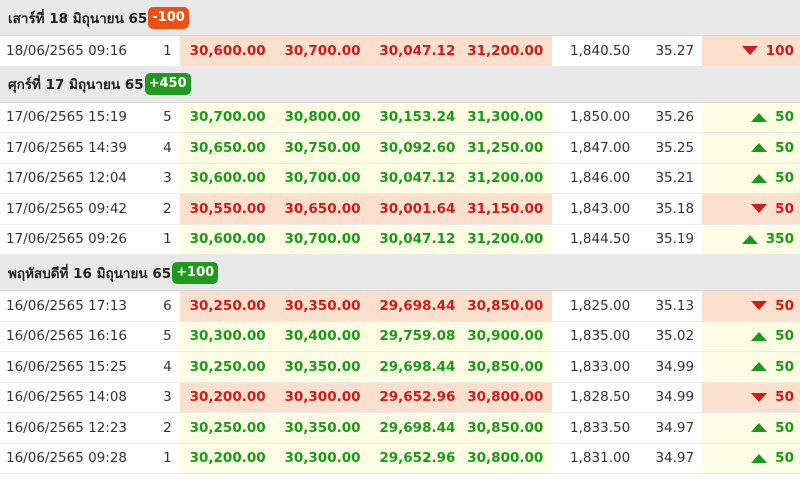  I want to click on exchange-rate: 35.18, so click(675, 208).